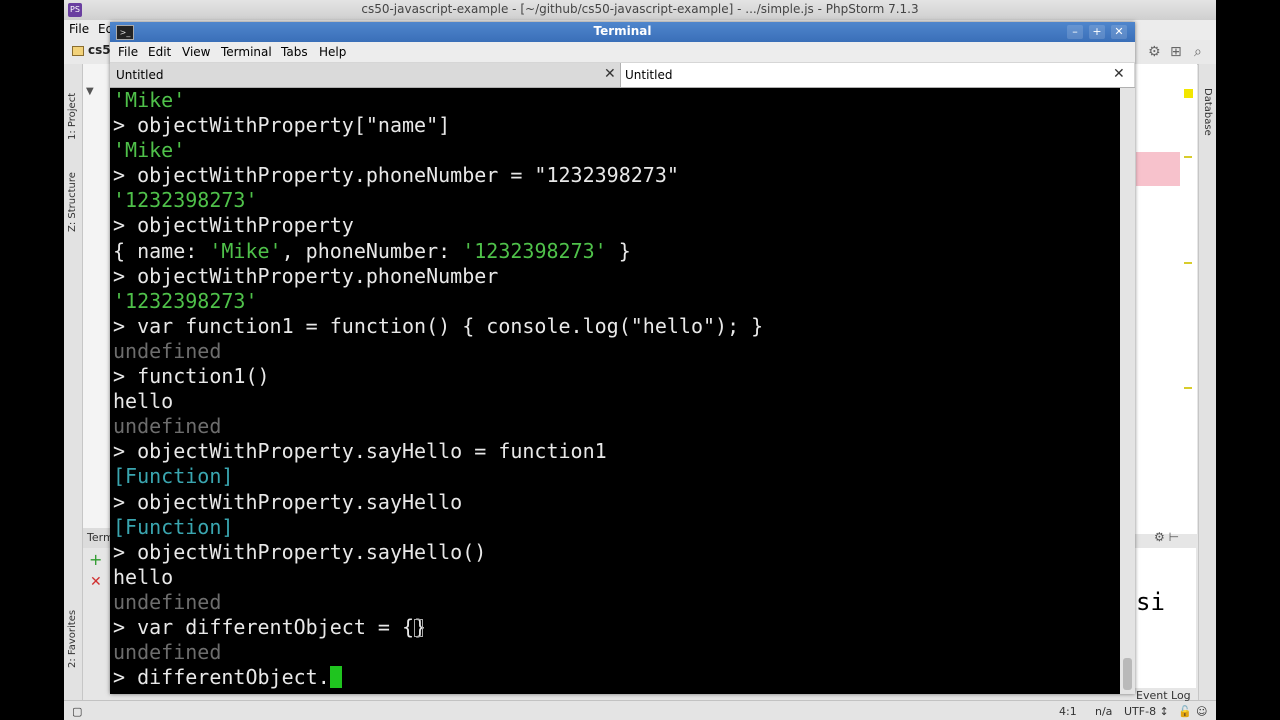  Describe the element at coordinates (1201, 711) in the screenshot. I see `inspector-icon: ☺` at that location.